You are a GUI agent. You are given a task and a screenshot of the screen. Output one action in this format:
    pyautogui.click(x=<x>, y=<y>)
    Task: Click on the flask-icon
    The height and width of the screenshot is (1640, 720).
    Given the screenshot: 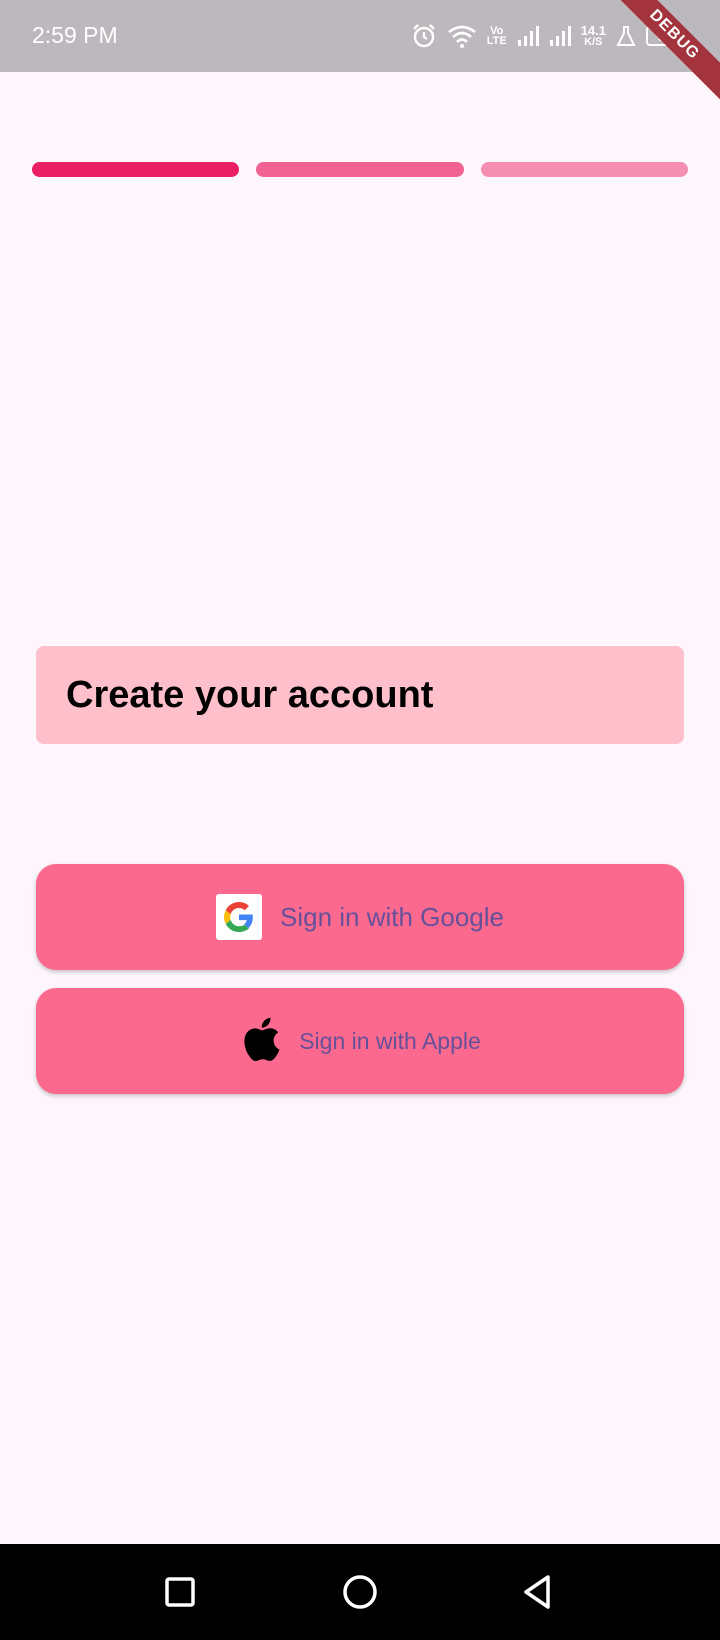 What is the action you would take?
    pyautogui.click(x=626, y=36)
    